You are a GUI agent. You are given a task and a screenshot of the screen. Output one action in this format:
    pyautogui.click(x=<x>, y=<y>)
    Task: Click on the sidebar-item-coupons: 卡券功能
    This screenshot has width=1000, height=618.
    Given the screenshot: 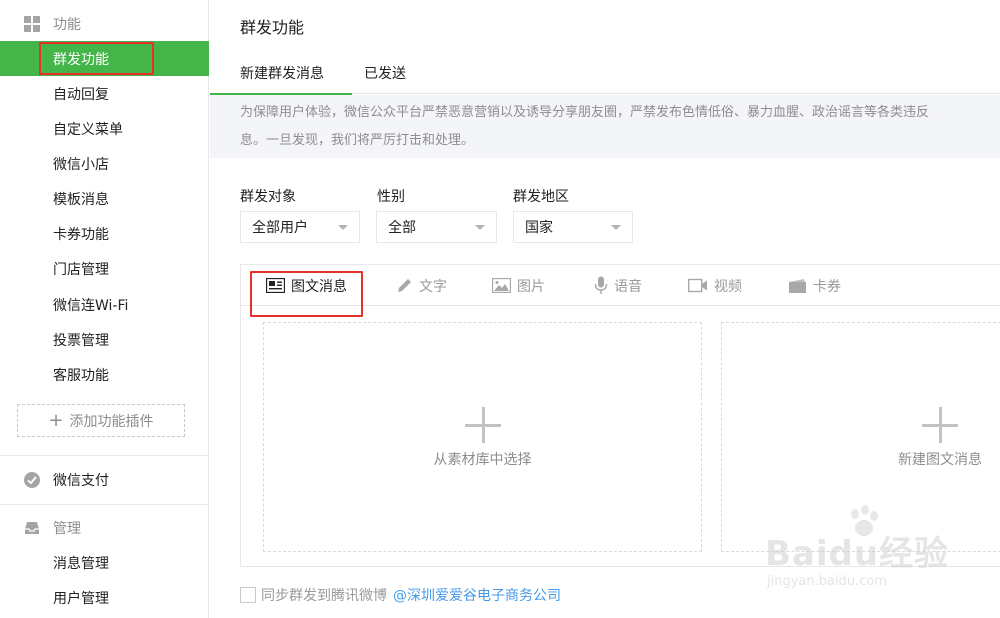 What is the action you would take?
    pyautogui.click(x=104, y=233)
    